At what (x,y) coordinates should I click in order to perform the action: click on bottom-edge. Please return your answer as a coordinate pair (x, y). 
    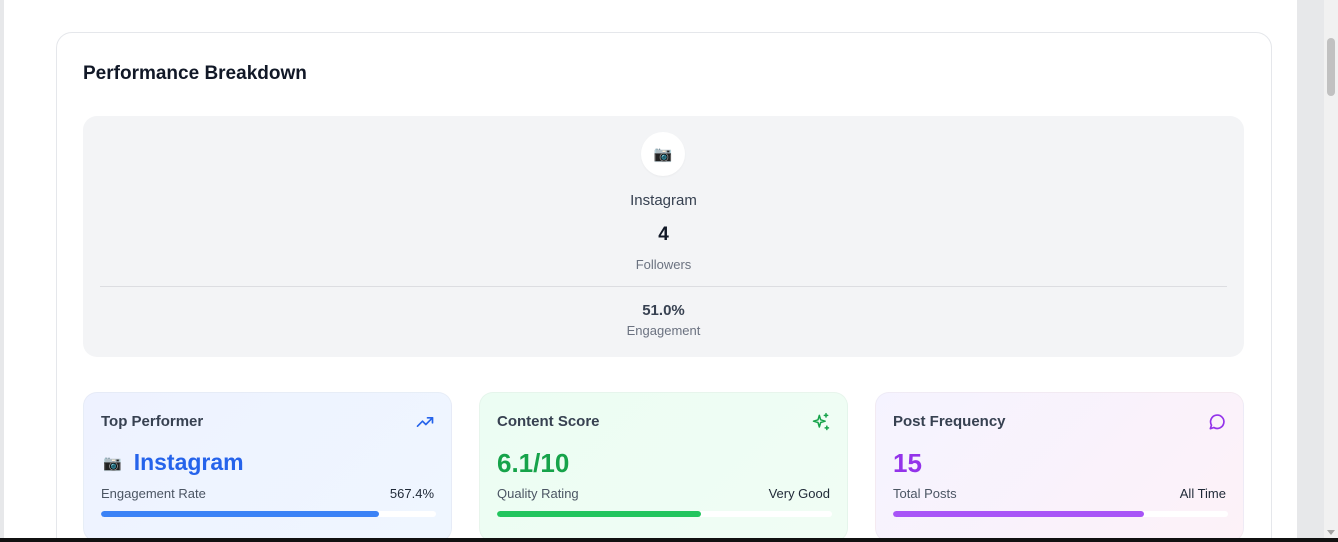
    Looking at the image, I should click on (669, 540).